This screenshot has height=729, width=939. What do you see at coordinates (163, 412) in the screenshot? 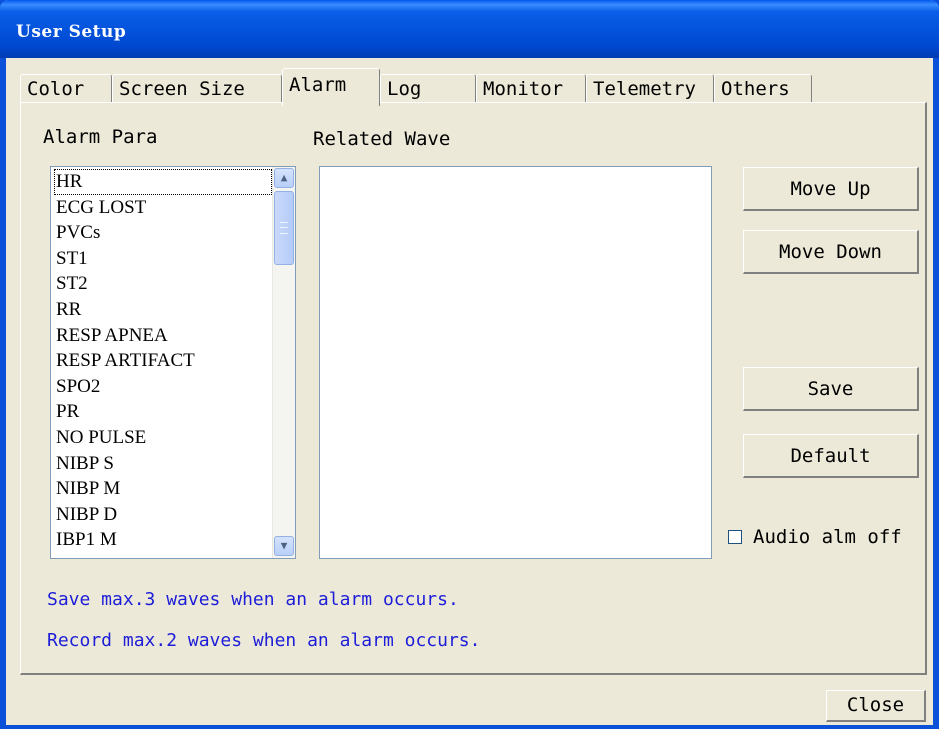
I see `alarm-para-item: PR` at bounding box center [163, 412].